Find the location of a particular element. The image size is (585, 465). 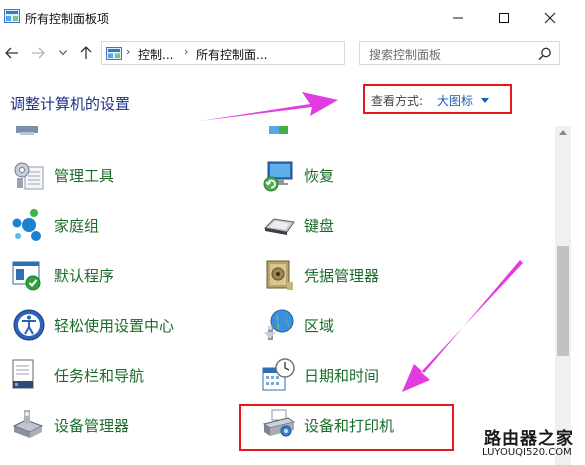

region-icon is located at coordinates (279, 324).